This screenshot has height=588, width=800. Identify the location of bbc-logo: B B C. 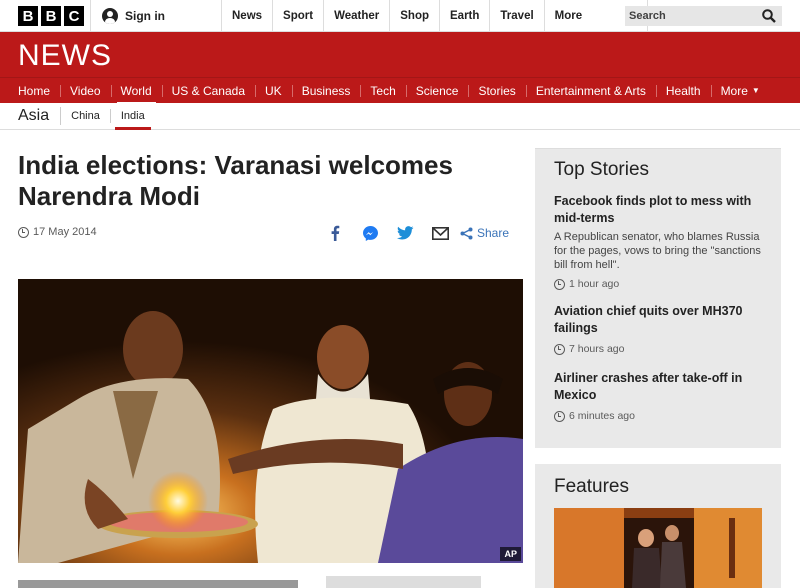
(51, 16).